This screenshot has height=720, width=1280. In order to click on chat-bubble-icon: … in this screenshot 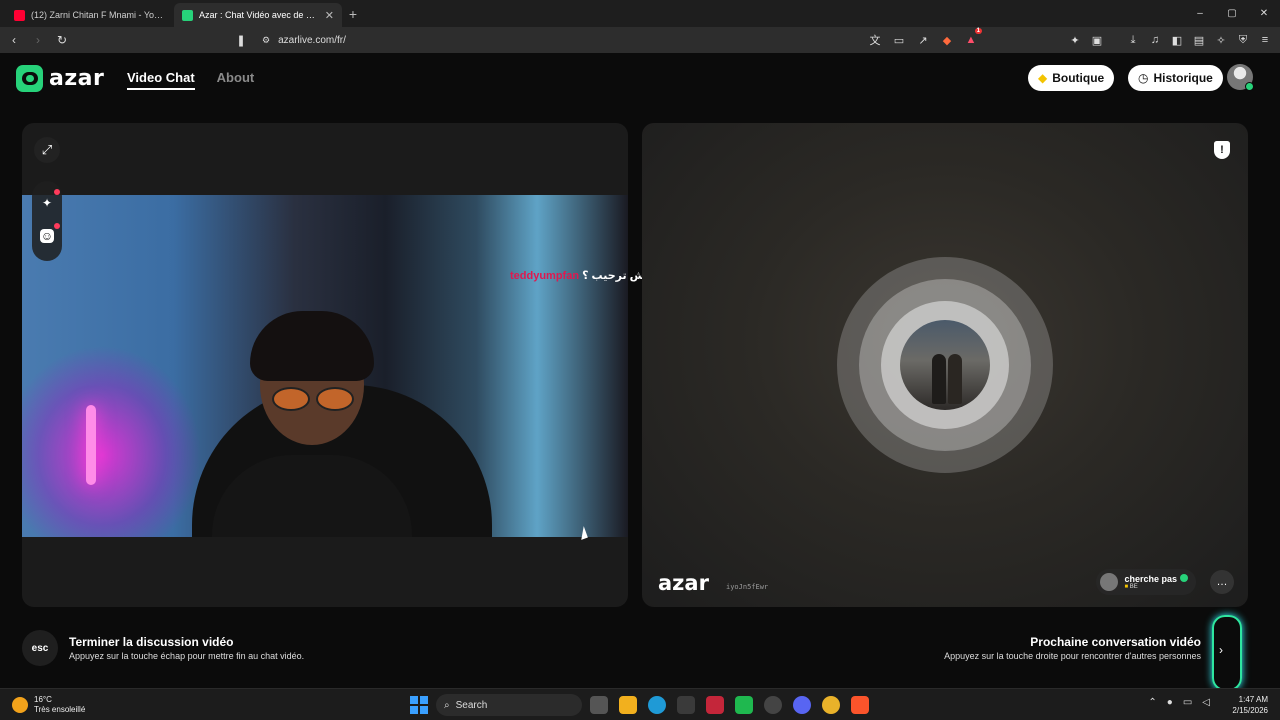, I will do `click(1222, 582)`.